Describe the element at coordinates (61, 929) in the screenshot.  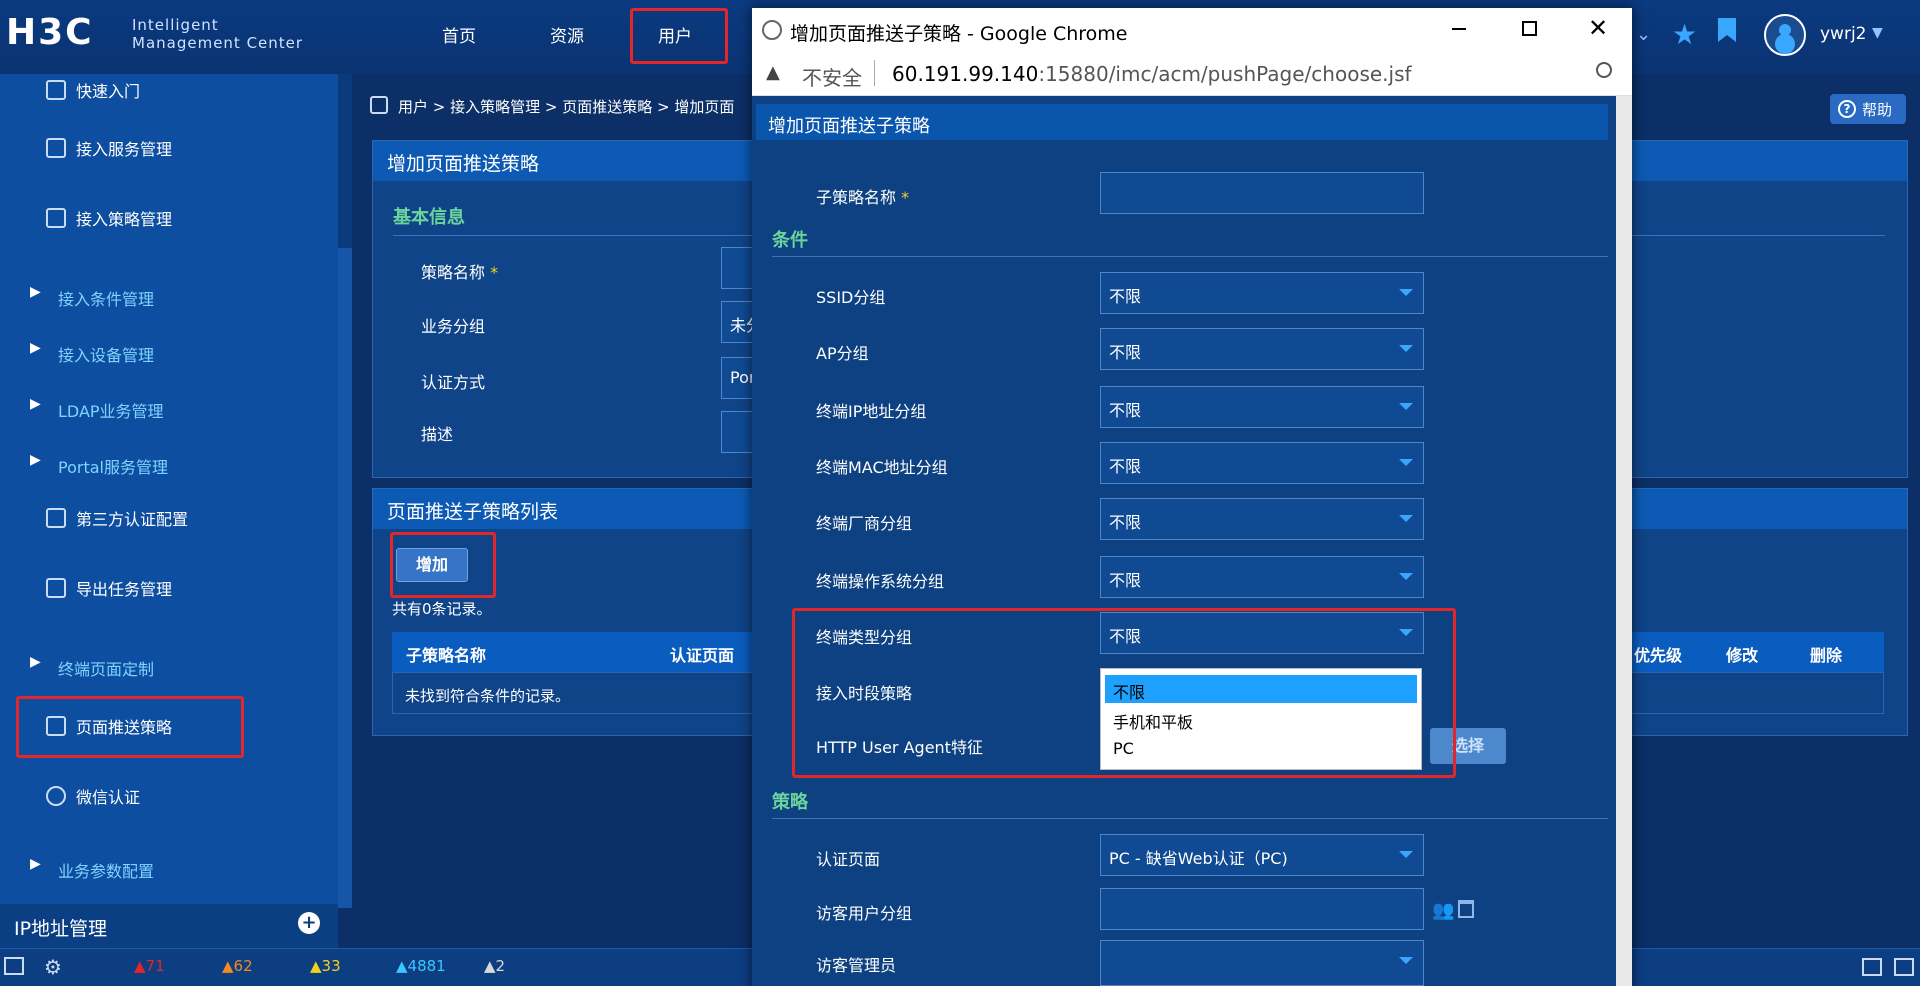
I see `ip-section-label: IP地址管理` at that location.